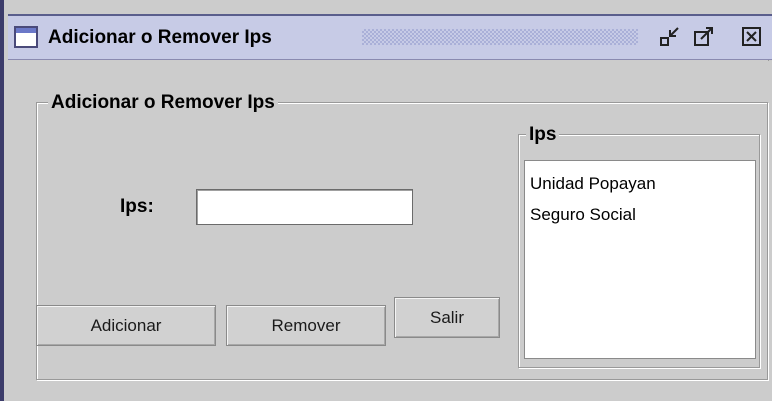 The image size is (772, 401). I want to click on list-item: Unidad Popayan, so click(593, 184).